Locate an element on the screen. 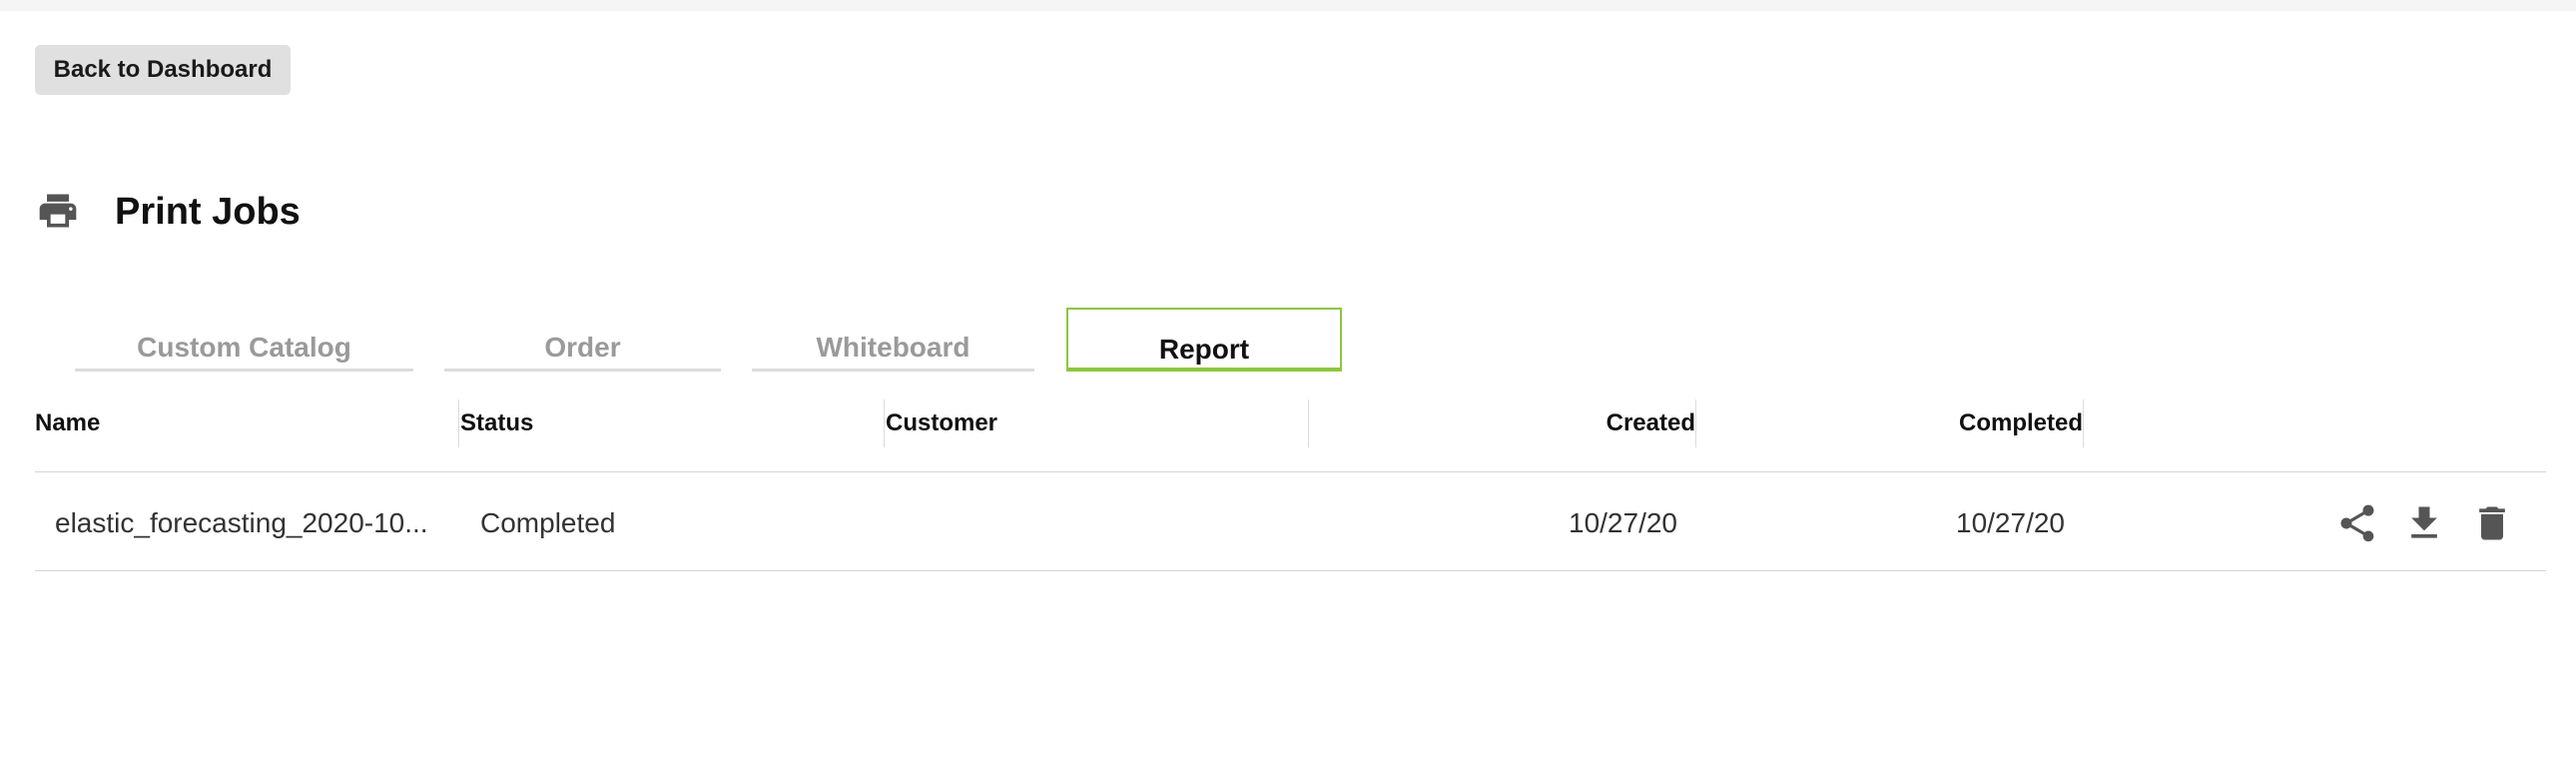 Image resolution: width=2576 pixels, height=775 pixels. cell-created: 10/27/20 is located at coordinates (1623, 522).